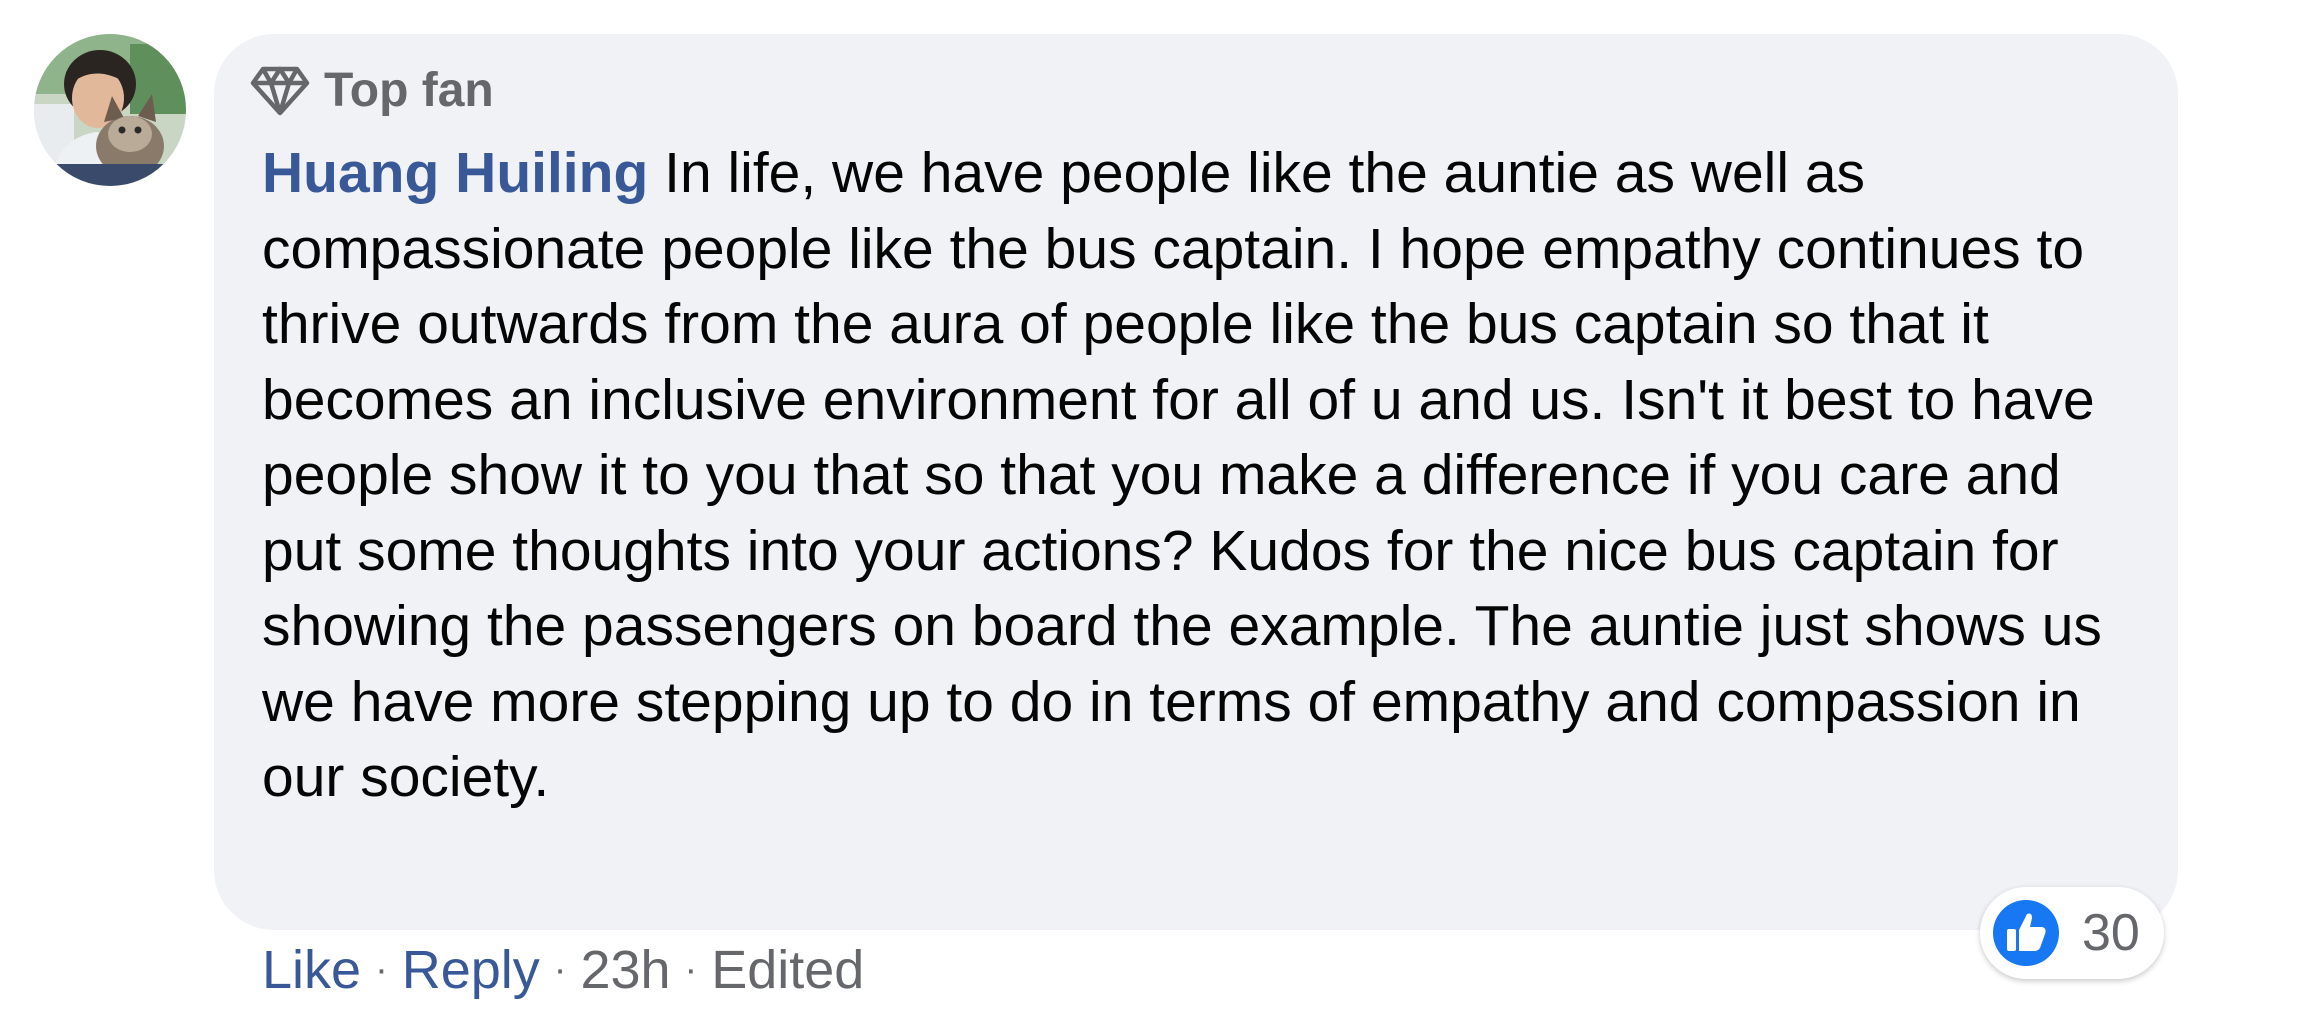 The height and width of the screenshot is (1028, 2300). Describe the element at coordinates (2026, 933) in the screenshot. I see `thumbs-up-icon` at that location.